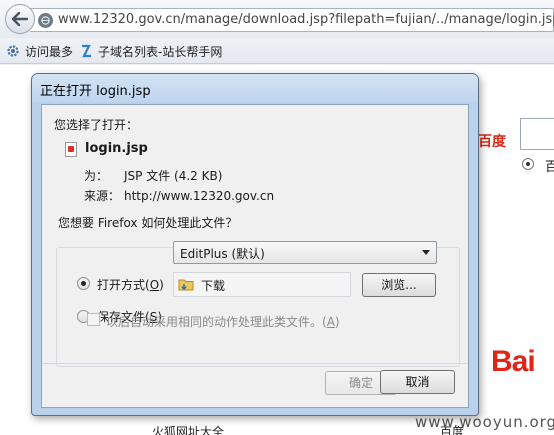  What do you see at coordinates (102, 196) in the screenshot?
I see `file-source-key: 来源：` at bounding box center [102, 196].